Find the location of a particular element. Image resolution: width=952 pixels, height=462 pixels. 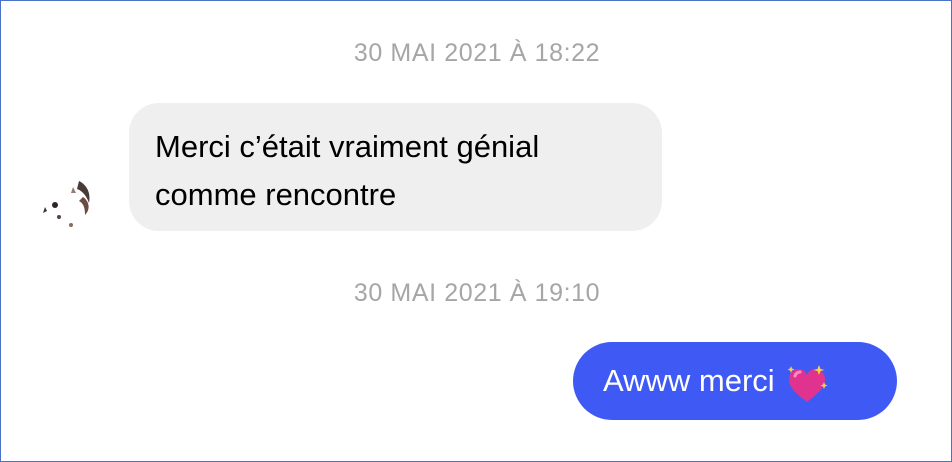

outgoing-message-bubble: Awww merci is located at coordinates (735, 381).